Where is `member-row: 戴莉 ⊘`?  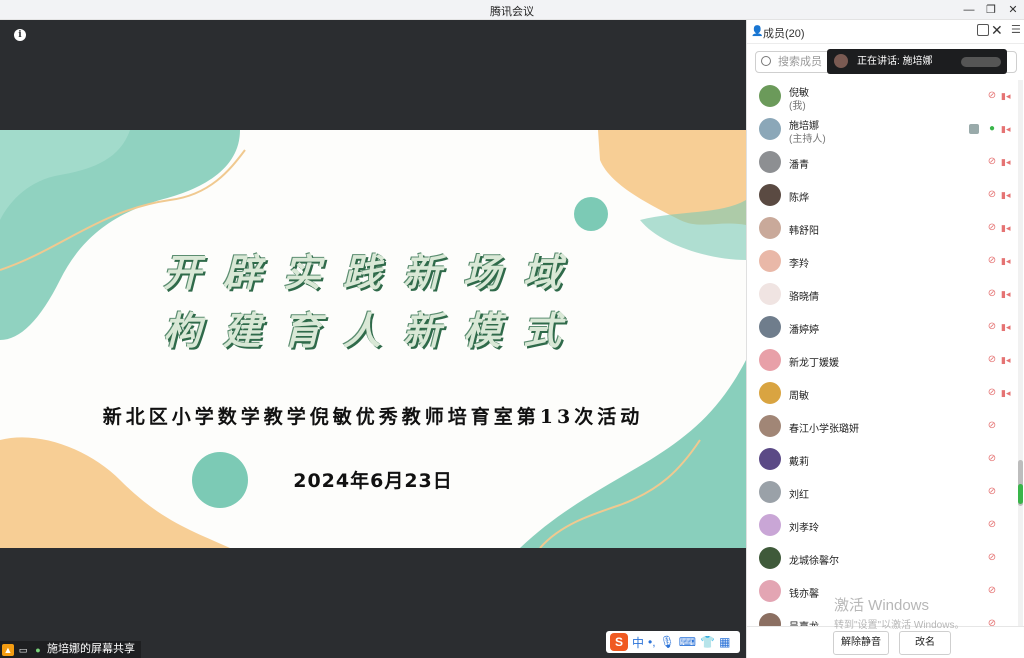
member-row: 戴莉 ⊘ is located at coordinates (882, 459).